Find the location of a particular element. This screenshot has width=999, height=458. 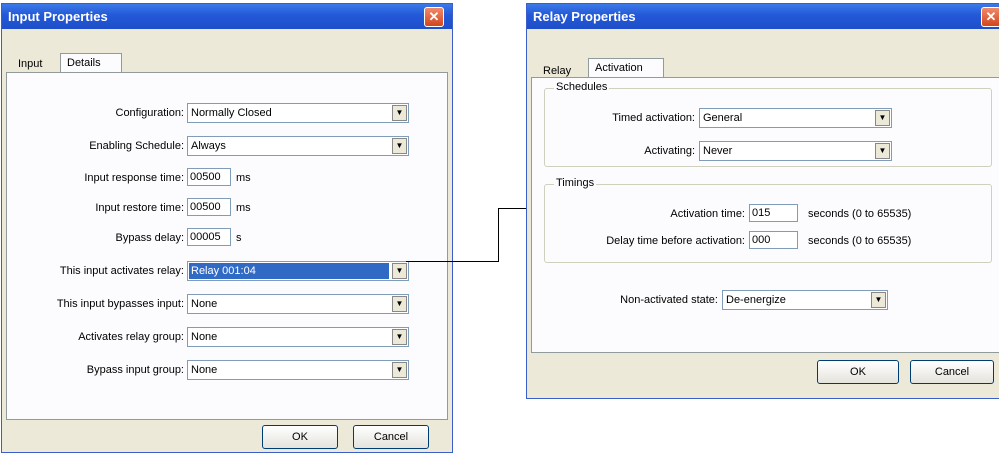

non-activated-state-select: De-energize ▼ is located at coordinates (805, 300).